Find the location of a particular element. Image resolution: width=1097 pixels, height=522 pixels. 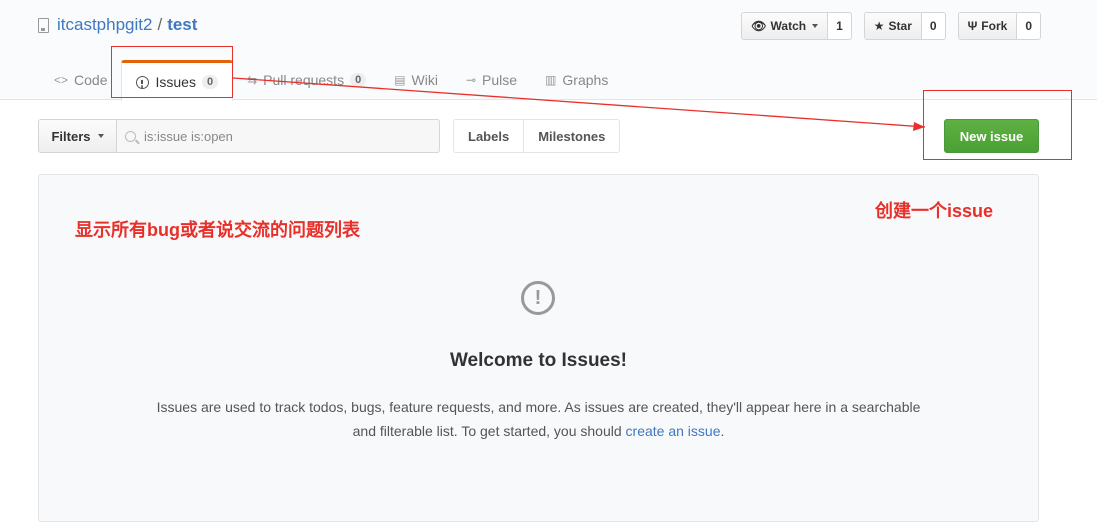

watch-label: Watch is located at coordinates (788, 26).